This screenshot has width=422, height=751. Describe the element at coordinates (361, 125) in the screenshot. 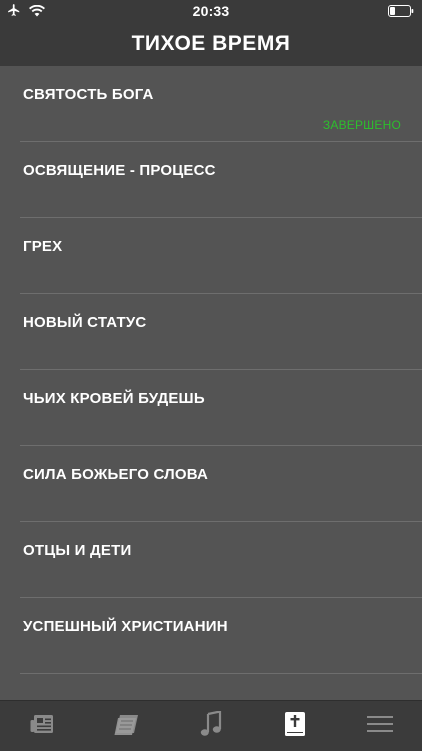

I see `completed-badge: ЗАВЕРШЕНО` at that location.